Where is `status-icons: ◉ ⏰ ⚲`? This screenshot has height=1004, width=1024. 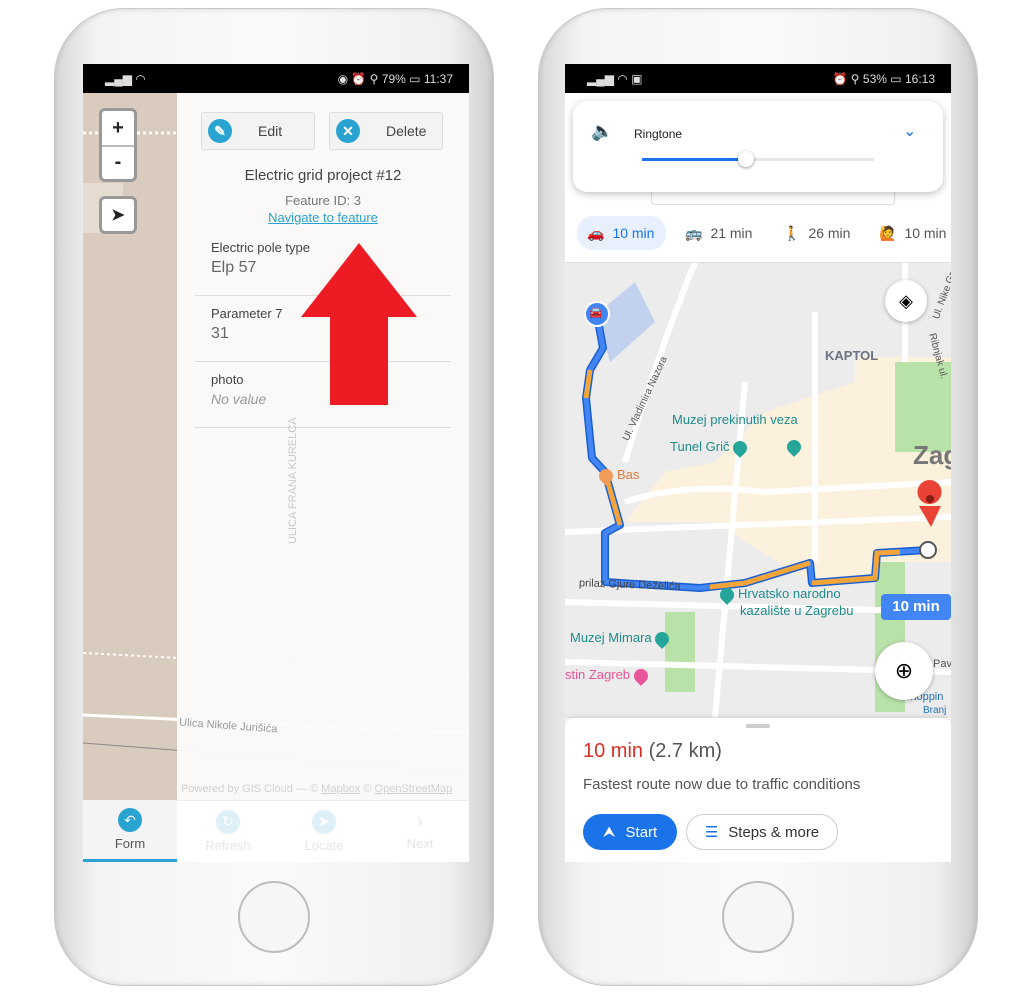 status-icons: ◉ ⏰ ⚲ is located at coordinates (359, 78).